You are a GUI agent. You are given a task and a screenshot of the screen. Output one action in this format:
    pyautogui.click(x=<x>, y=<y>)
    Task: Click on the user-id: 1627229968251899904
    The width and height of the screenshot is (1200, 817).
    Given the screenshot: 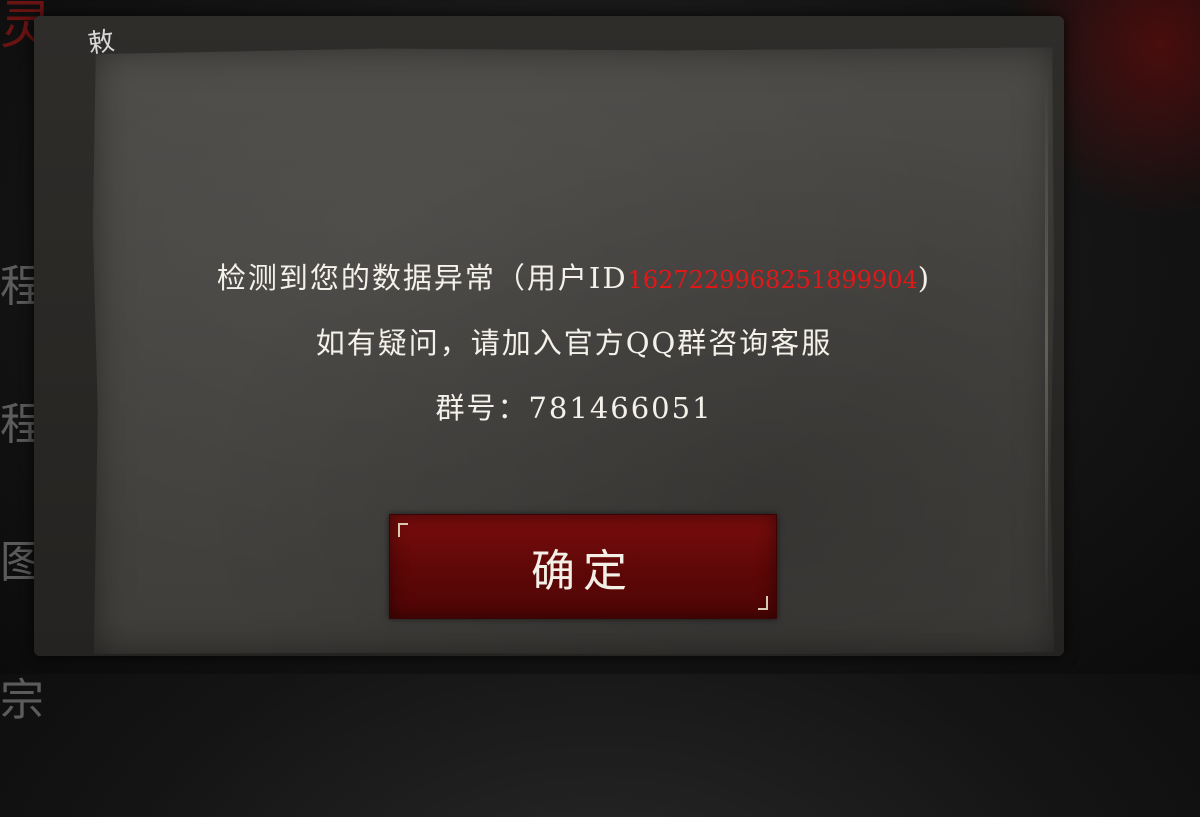 What is the action you would take?
    pyautogui.click(x=772, y=280)
    